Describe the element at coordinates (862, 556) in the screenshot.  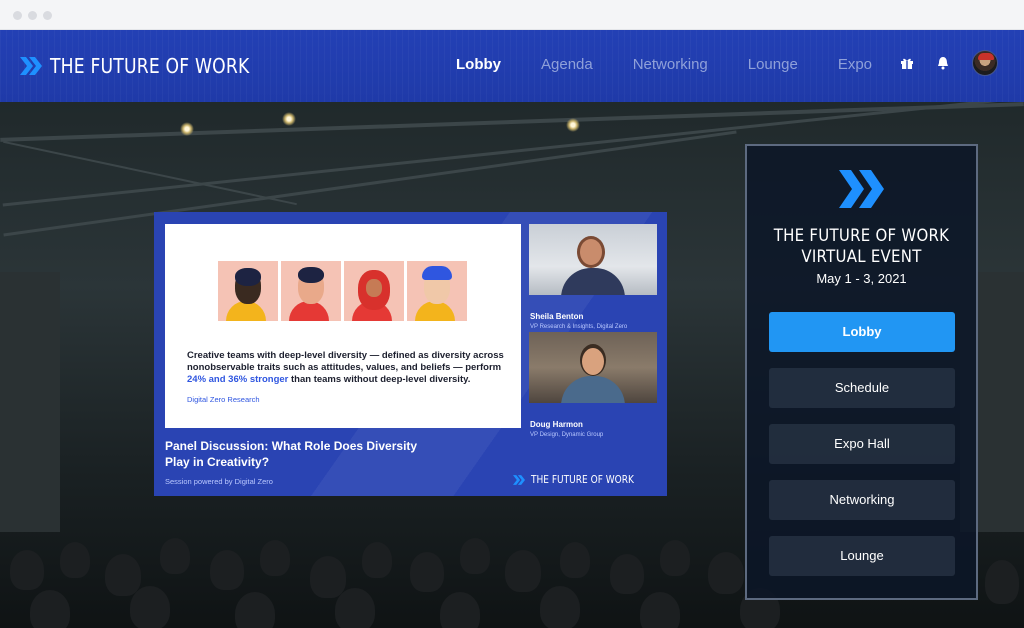
I see `menu-lounge-button: Lounge` at that location.